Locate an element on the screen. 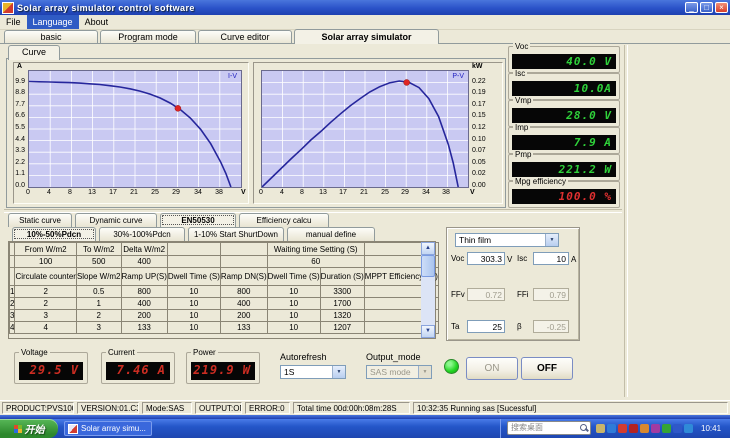  readout-power: Power 219.9 W is located at coordinates (223, 366).